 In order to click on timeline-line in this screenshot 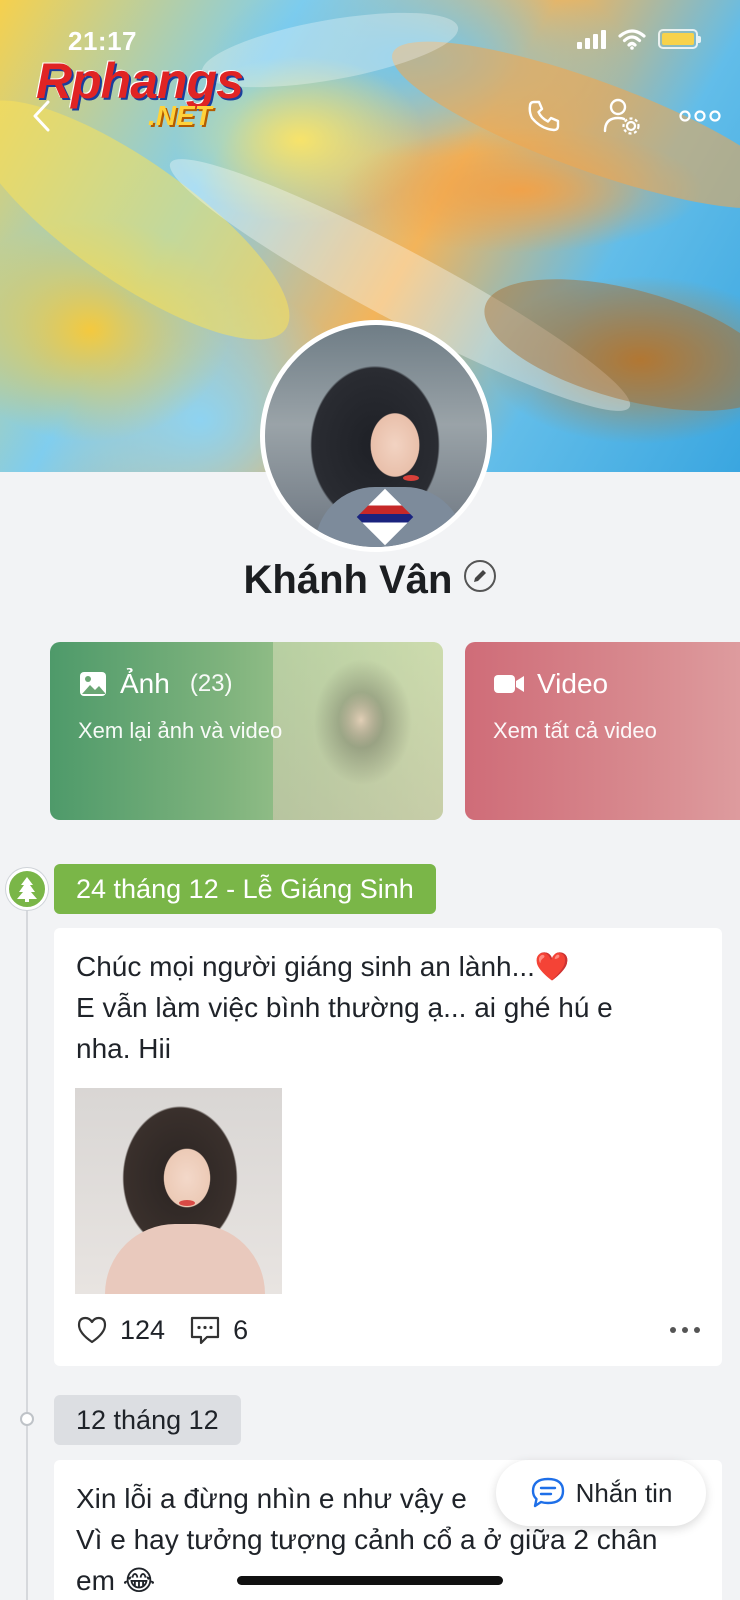, I will do `click(27, 1235)`.